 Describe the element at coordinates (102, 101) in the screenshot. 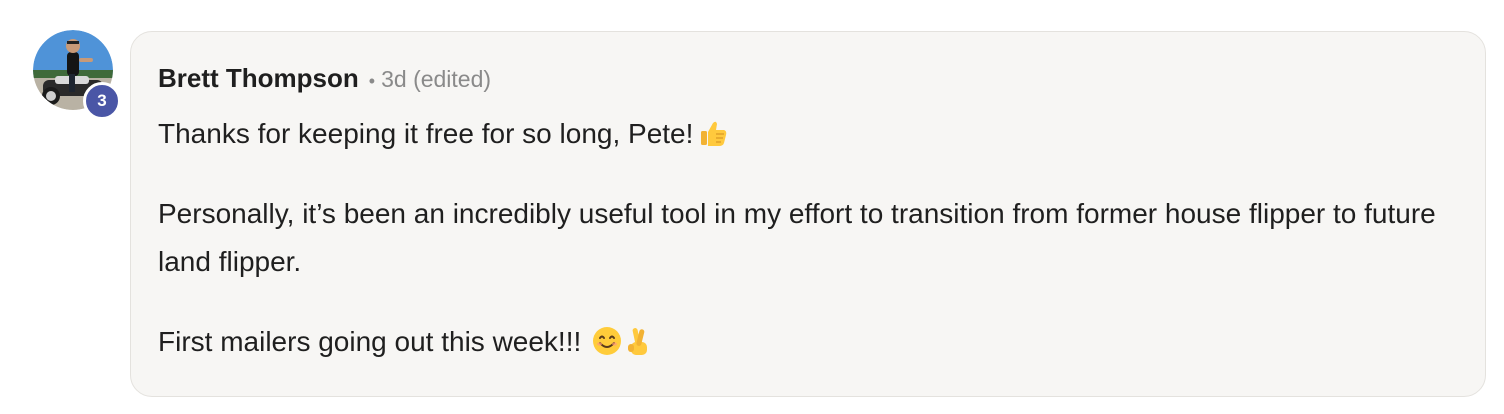

I see `level-badge: 3` at that location.